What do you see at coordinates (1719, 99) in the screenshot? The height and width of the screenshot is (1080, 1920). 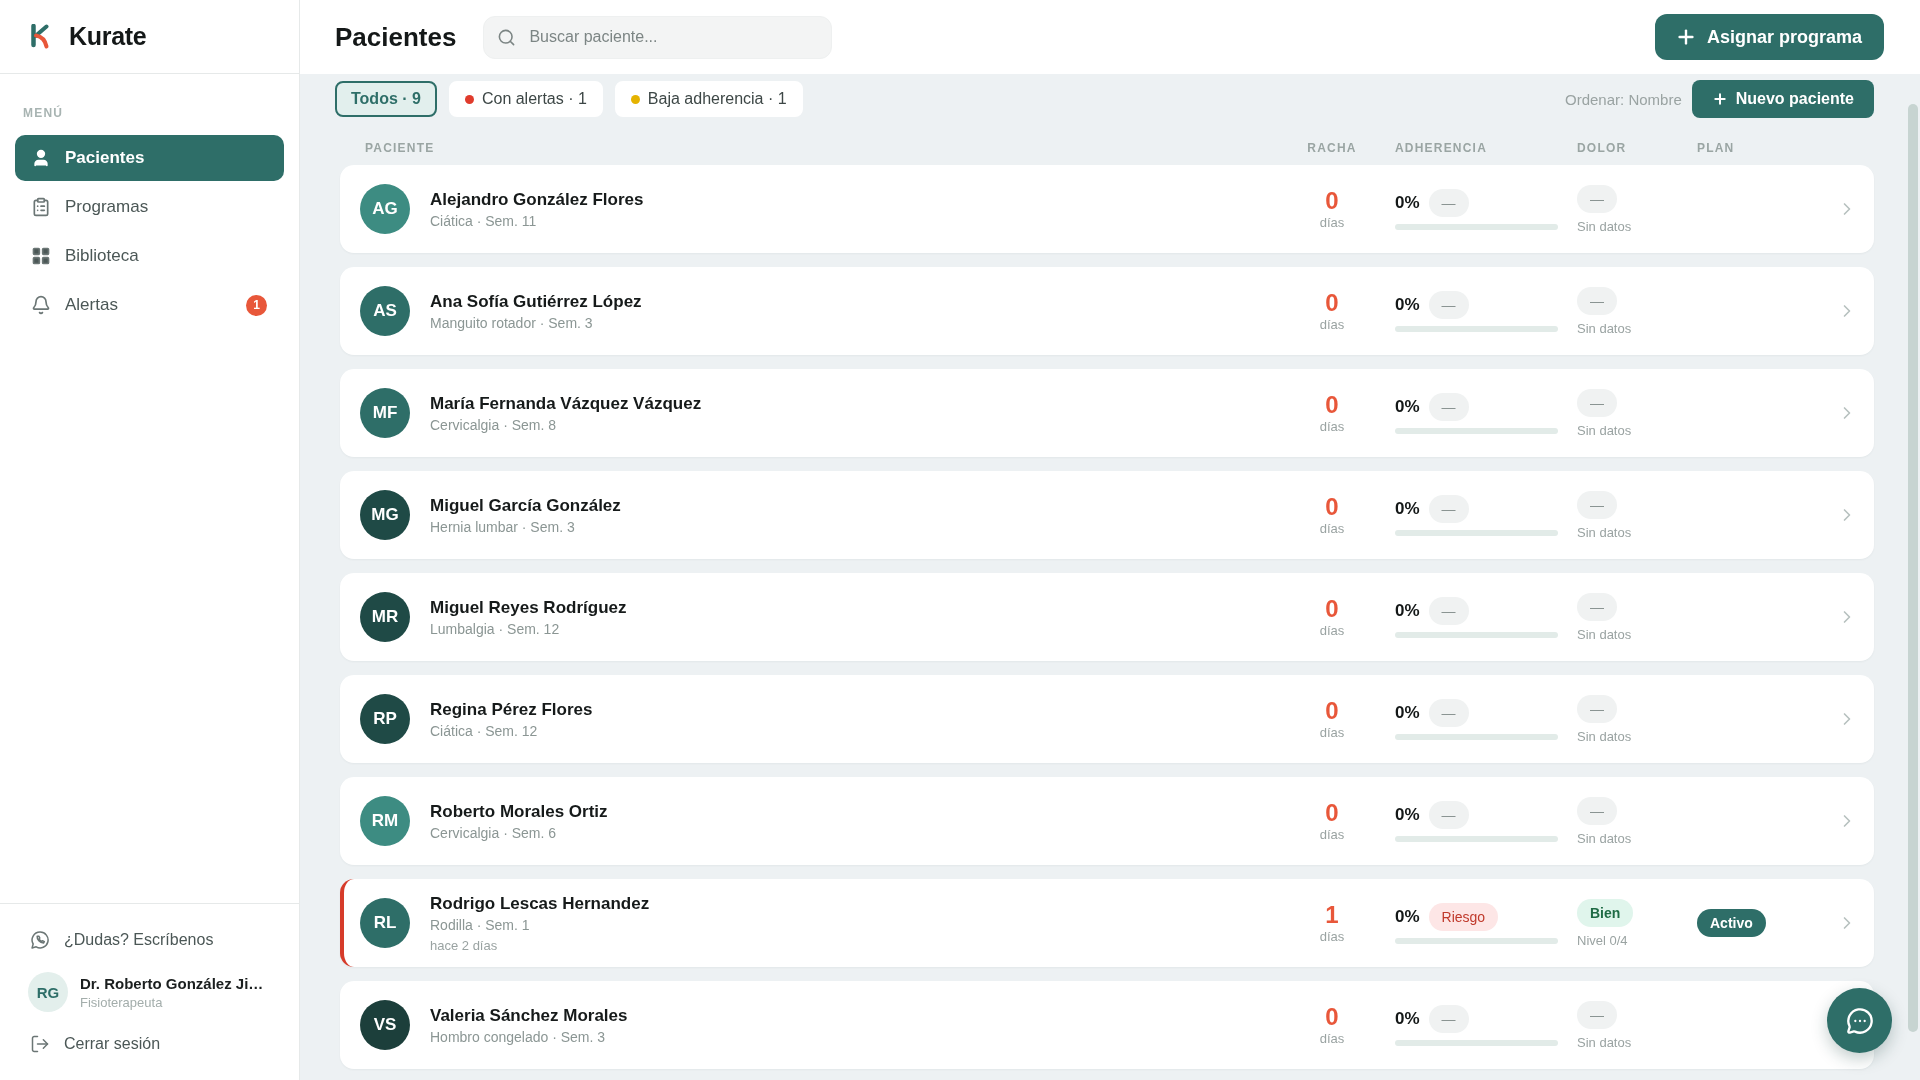 I see `plus-icon` at bounding box center [1719, 99].